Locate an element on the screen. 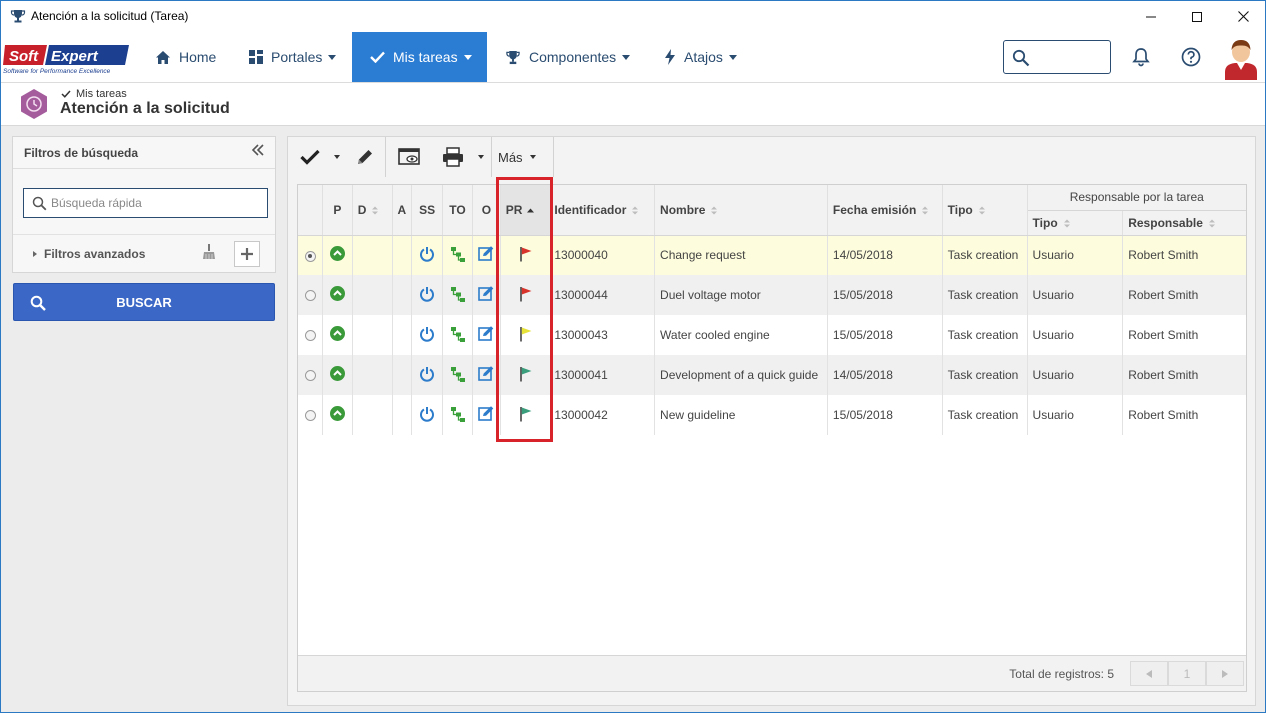  breadcrumb: Mis tareas is located at coordinates (94, 94).